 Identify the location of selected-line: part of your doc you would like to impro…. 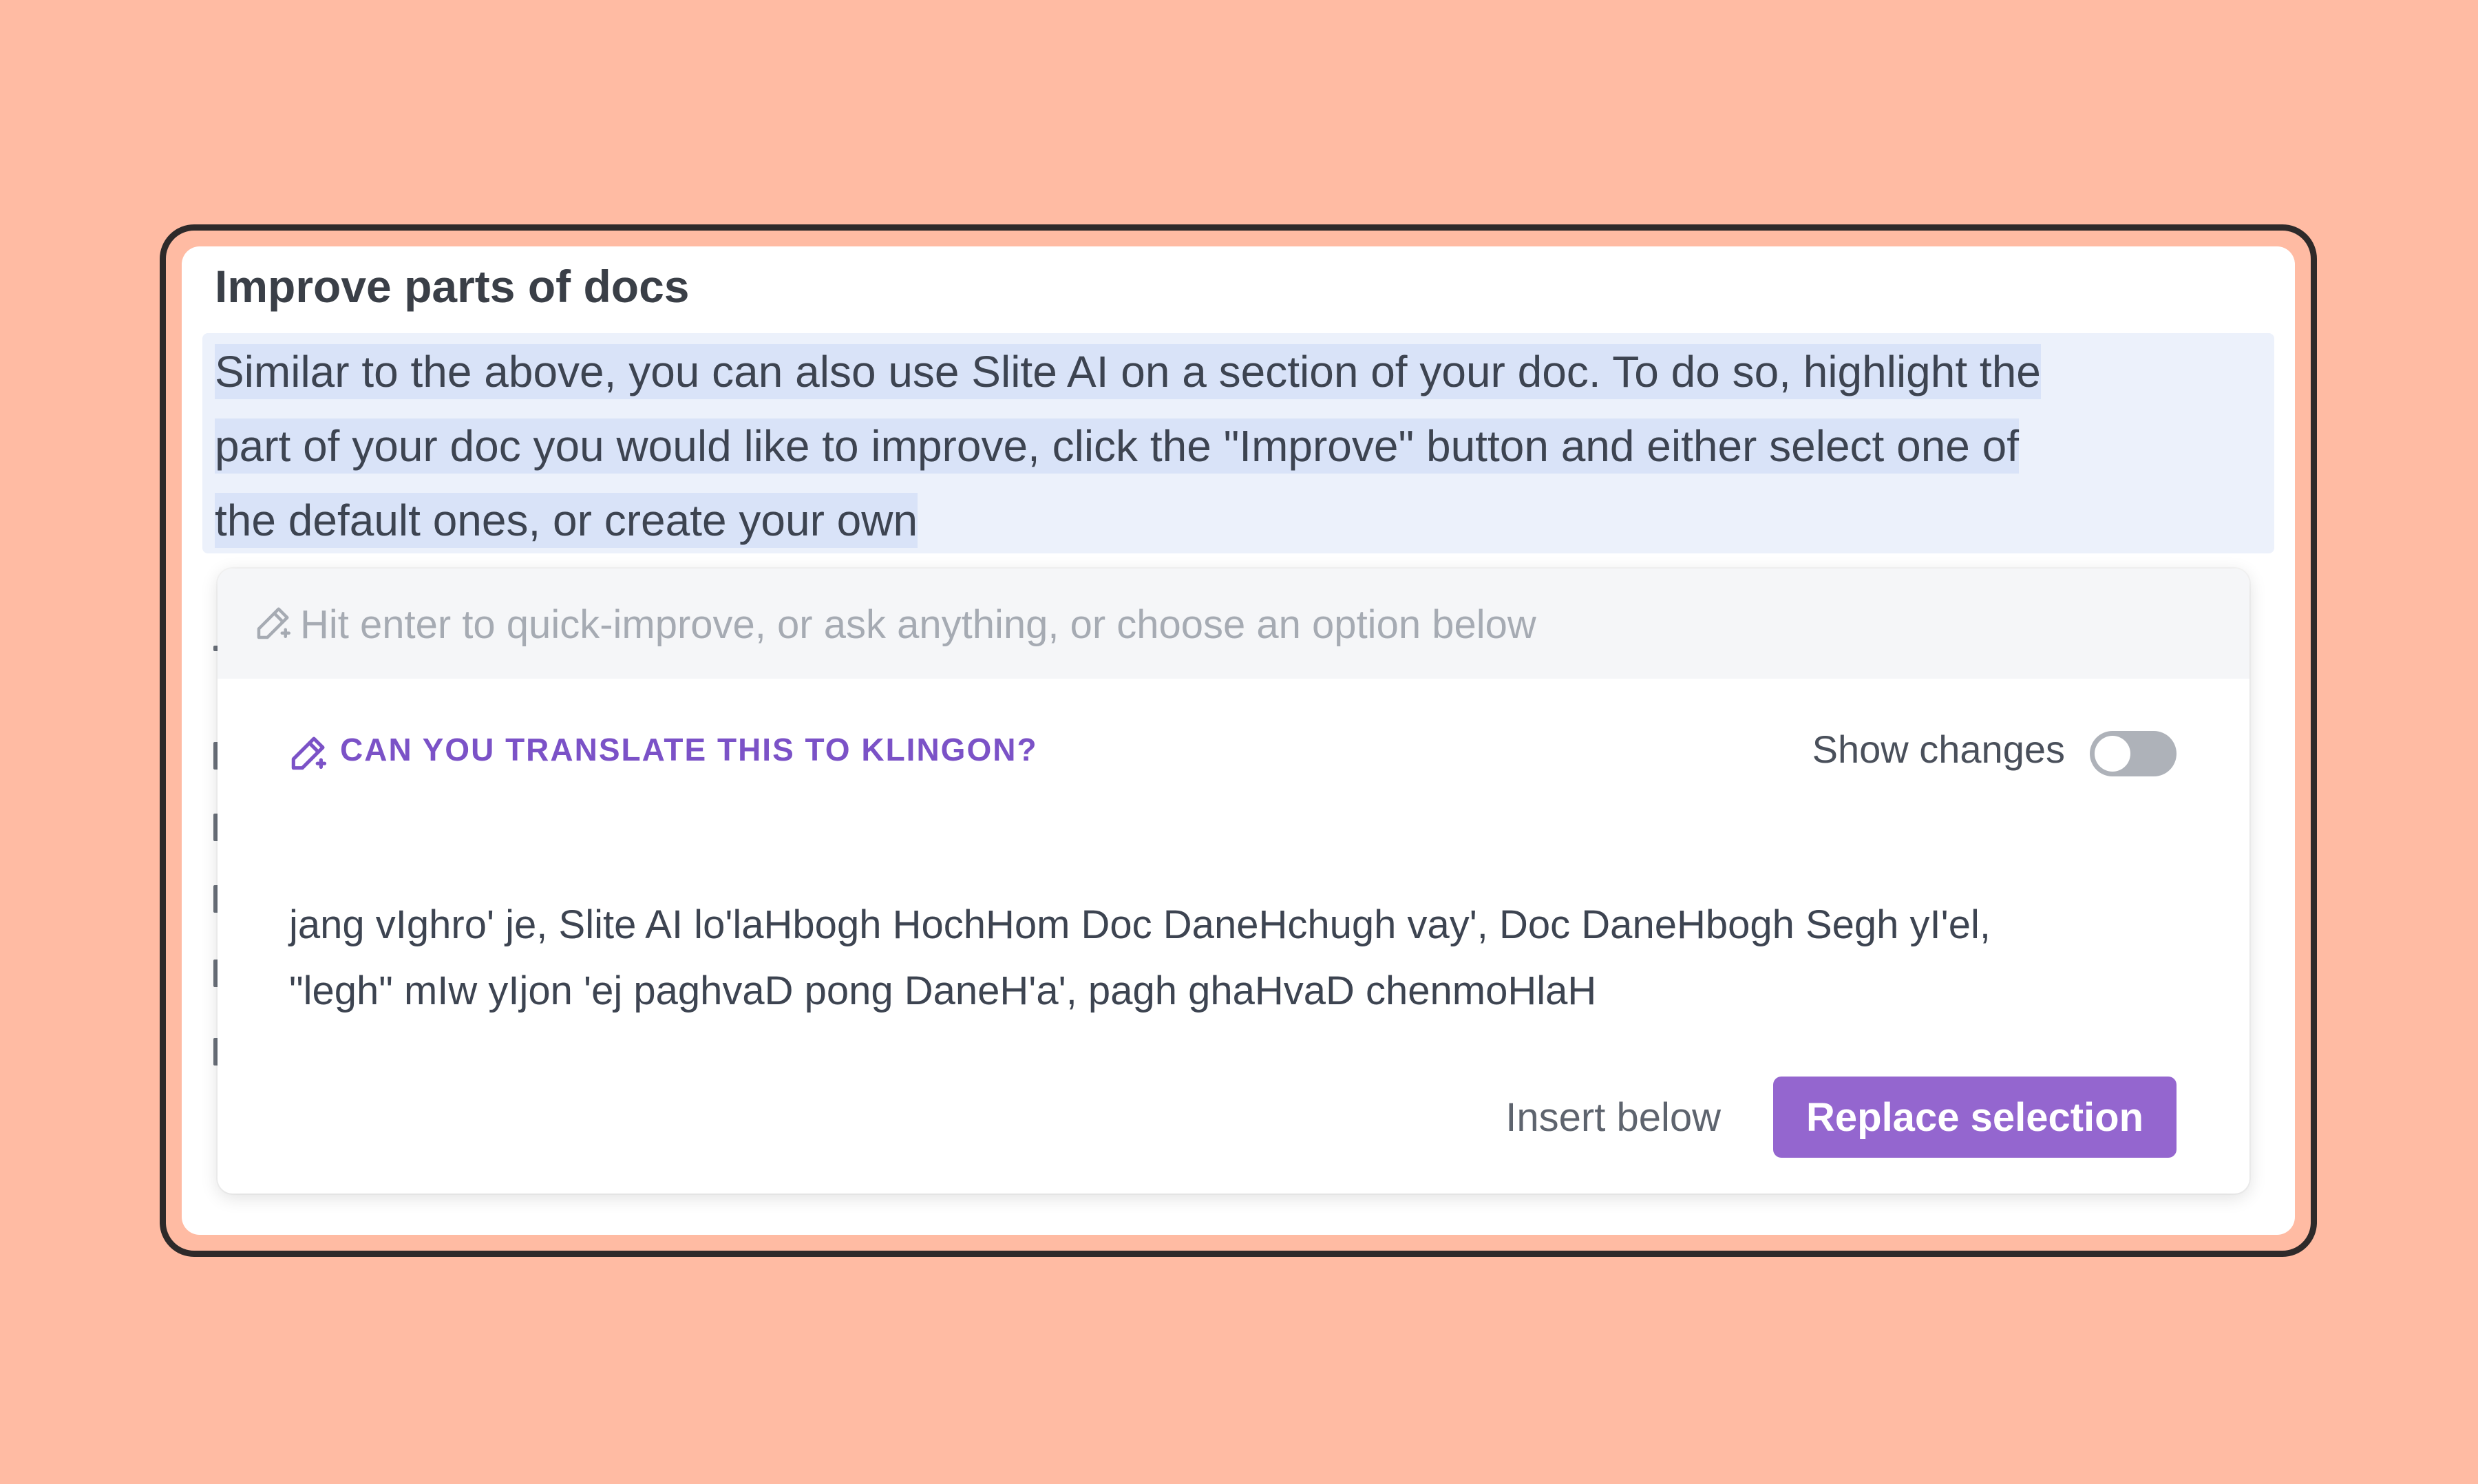
(1117, 446).